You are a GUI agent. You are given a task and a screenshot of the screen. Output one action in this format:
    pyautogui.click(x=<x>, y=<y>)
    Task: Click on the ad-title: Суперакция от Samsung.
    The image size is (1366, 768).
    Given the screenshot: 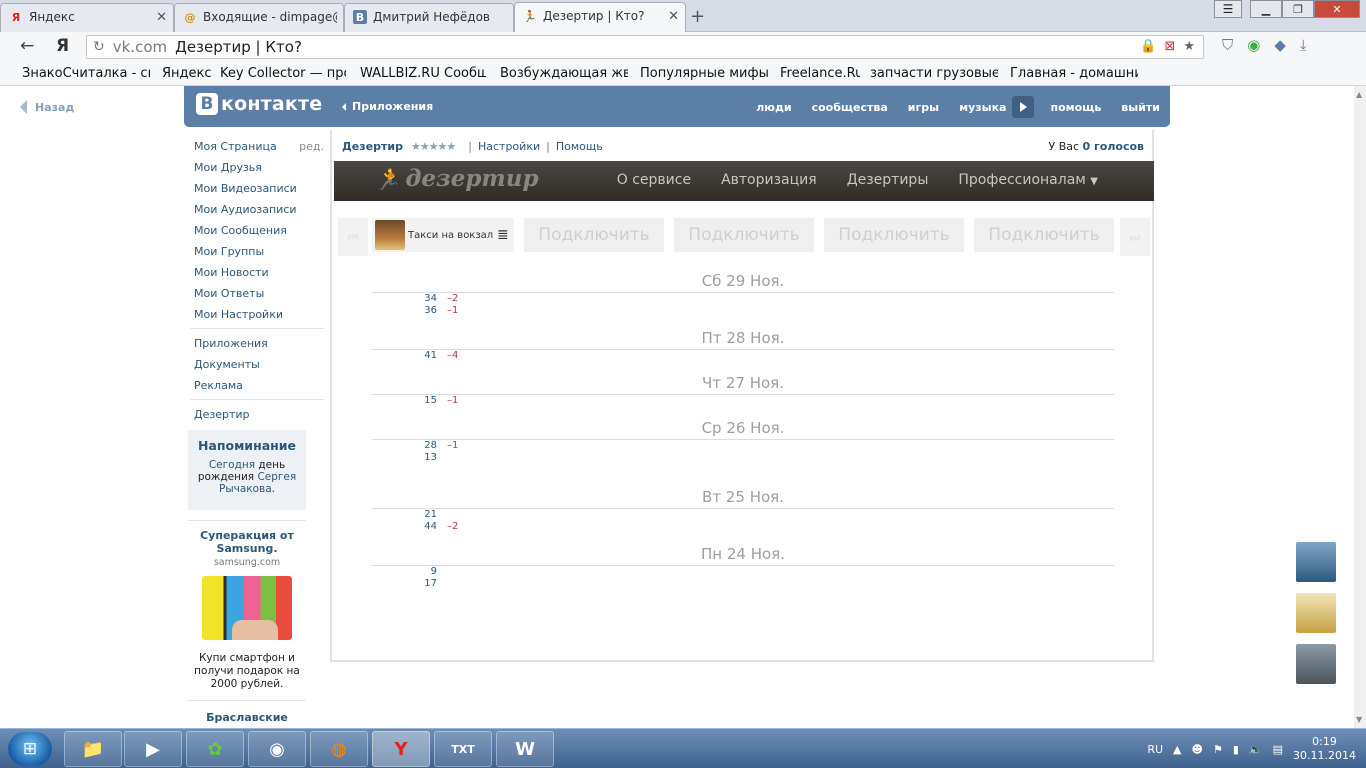 What is the action you would take?
    pyautogui.click(x=247, y=542)
    